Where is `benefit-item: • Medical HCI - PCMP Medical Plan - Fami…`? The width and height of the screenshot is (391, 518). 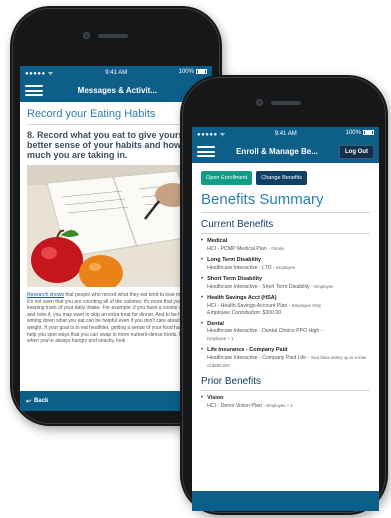 benefit-item: • Medical HCI - PCMP Medical Plan - Fami… is located at coordinates (242, 245).